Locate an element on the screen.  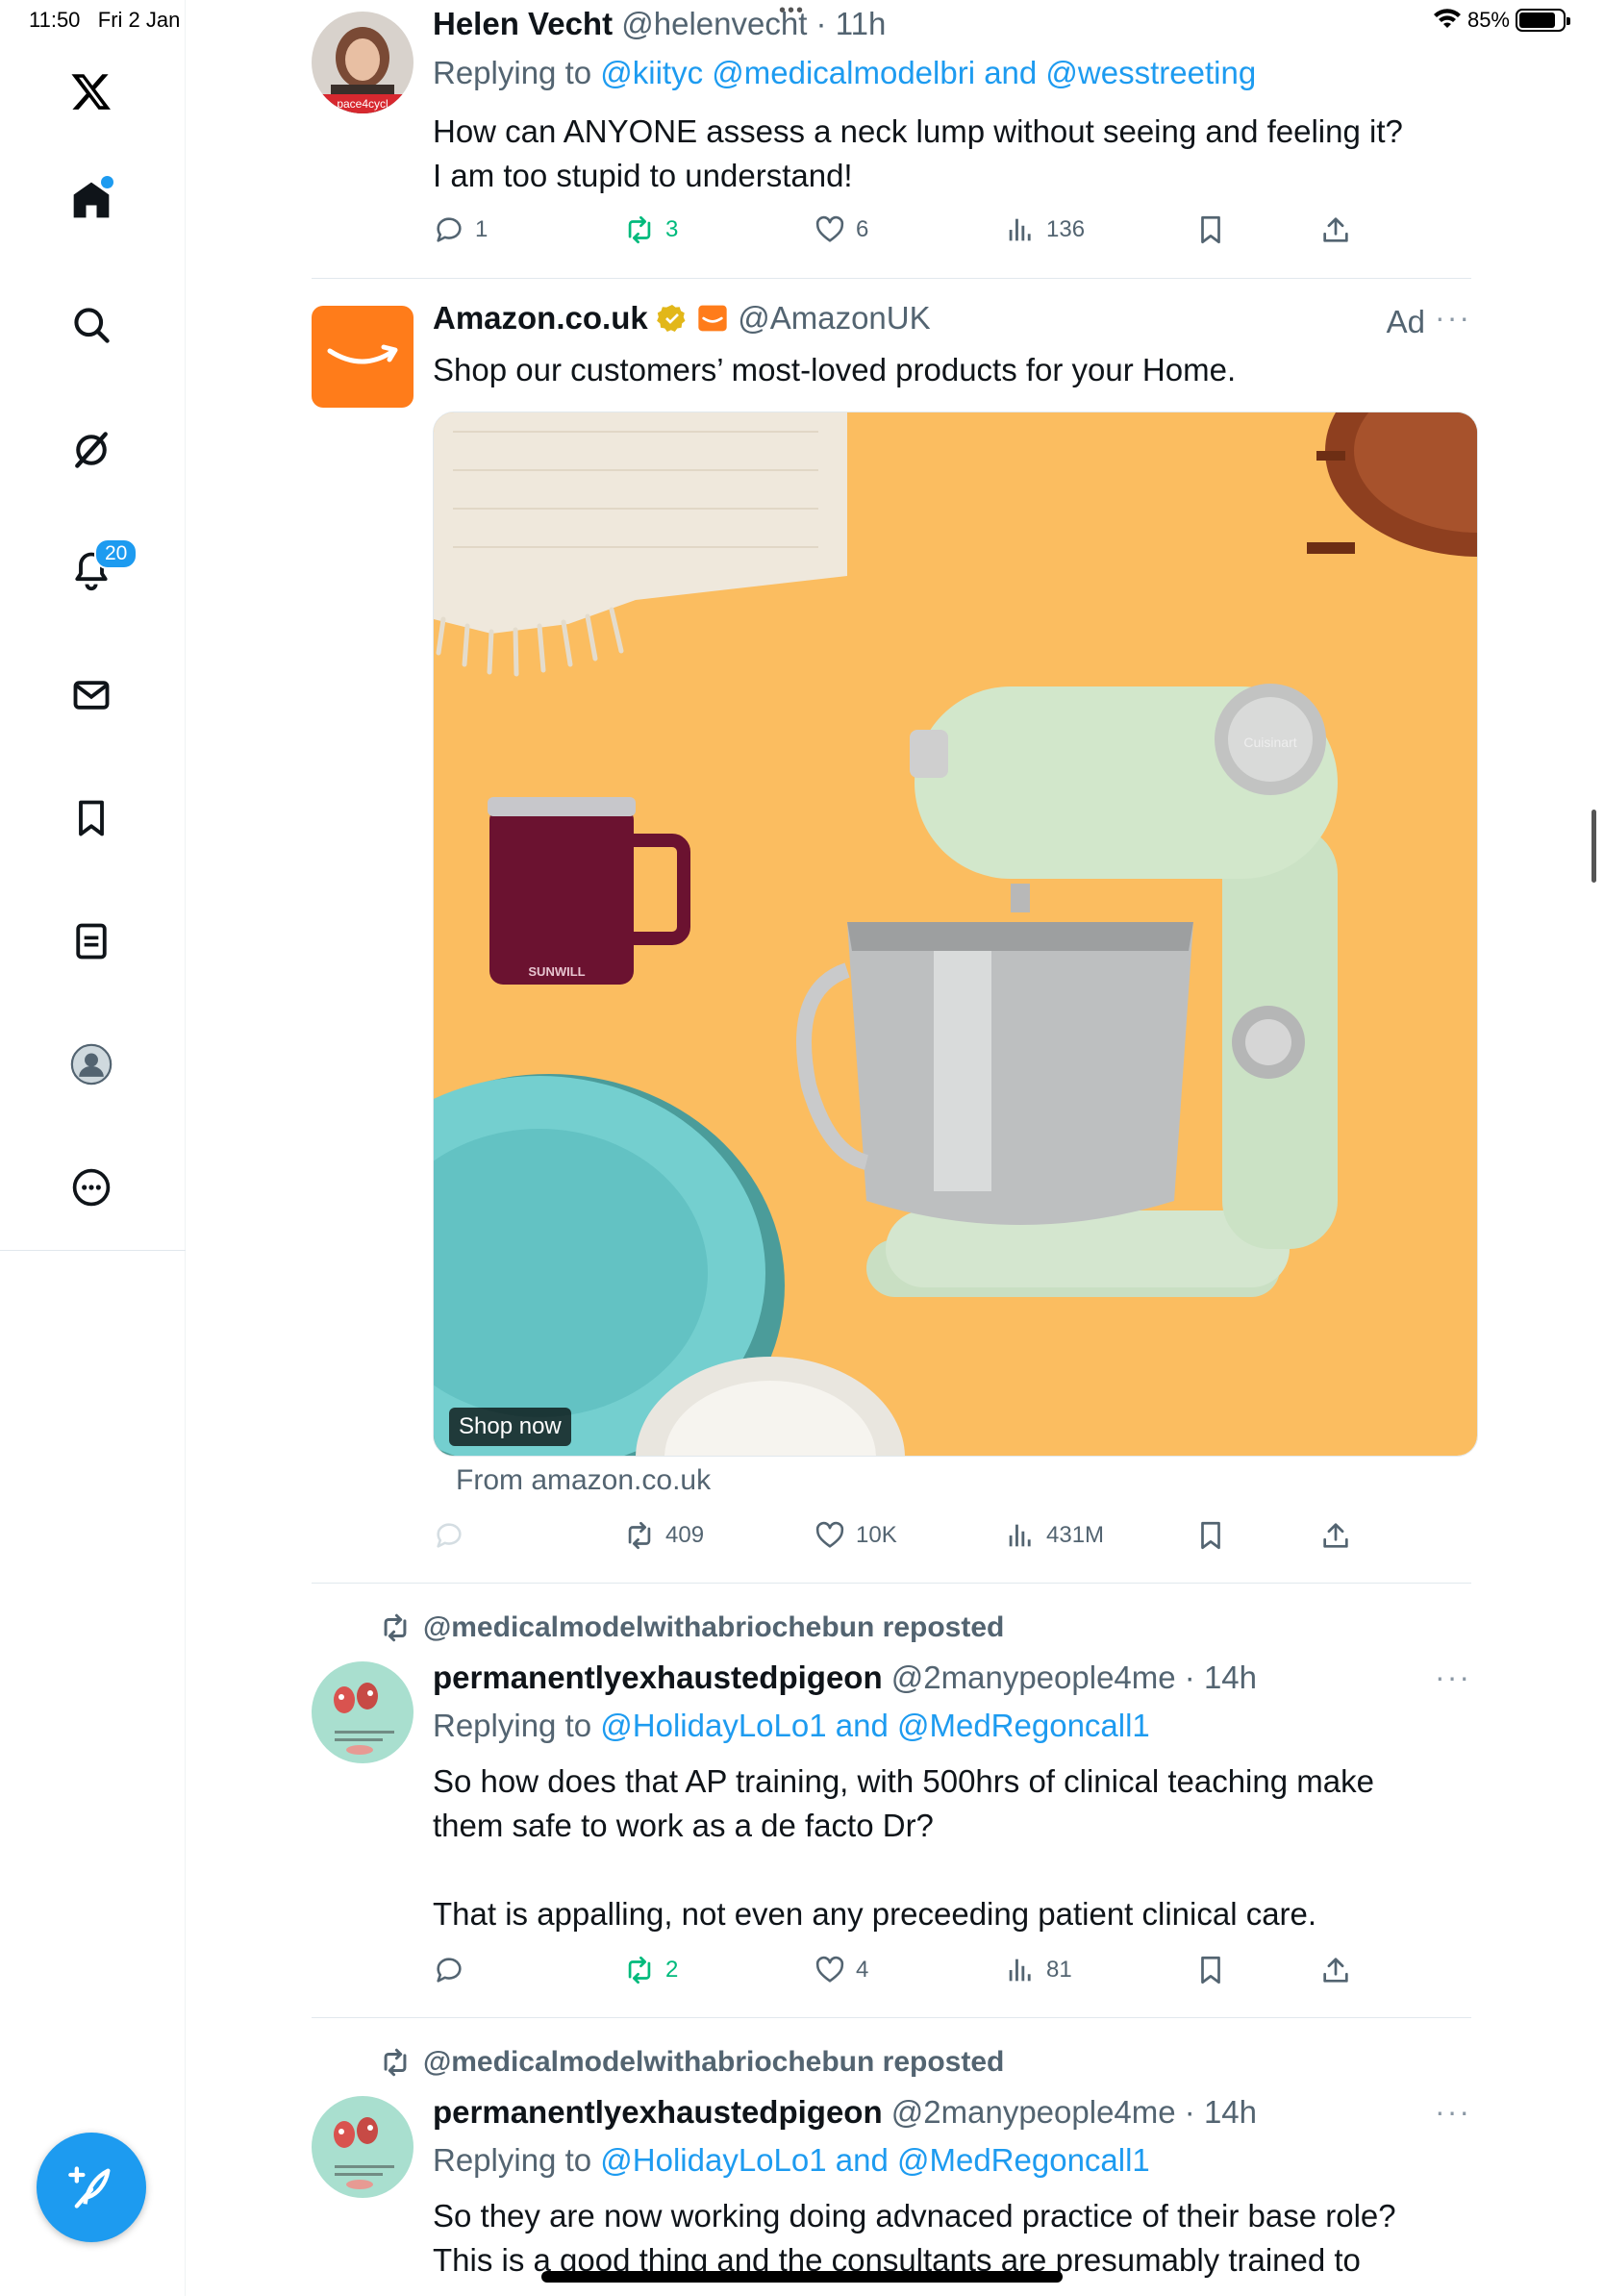
search-icon is located at coordinates (91, 325).